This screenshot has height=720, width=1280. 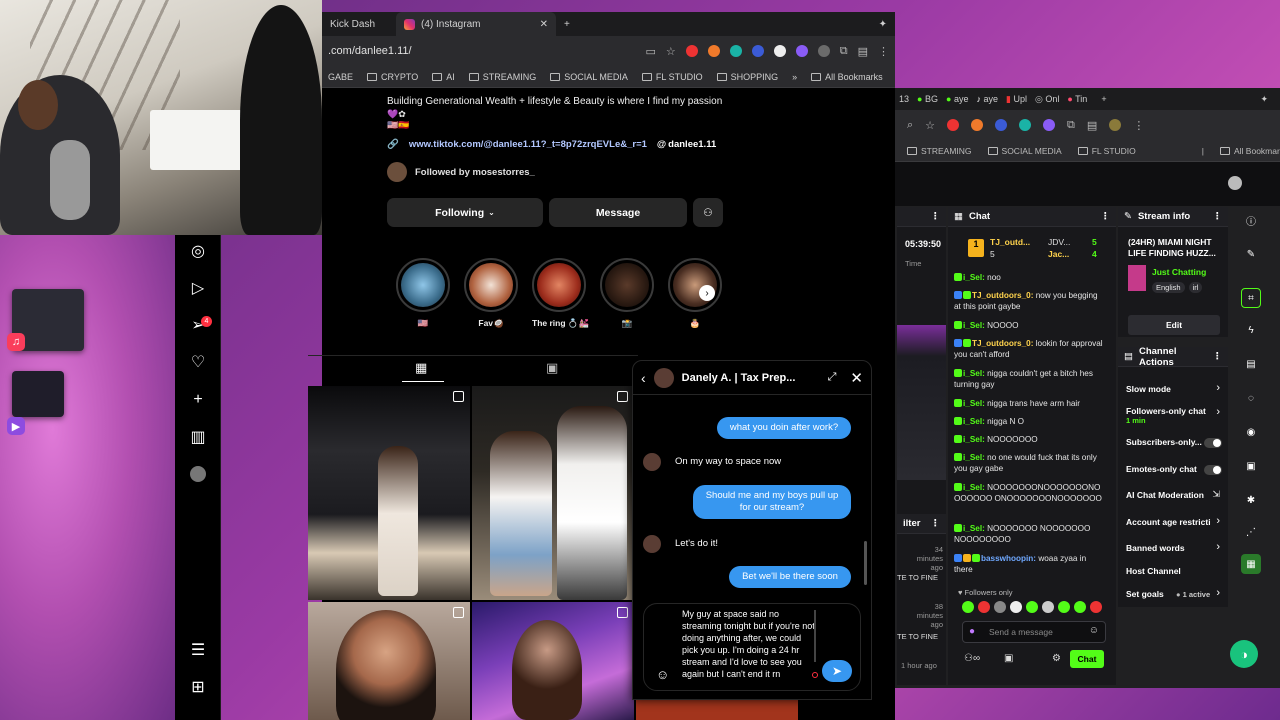 I want to click on more-bookmarks-icon: », so click(x=794, y=77).